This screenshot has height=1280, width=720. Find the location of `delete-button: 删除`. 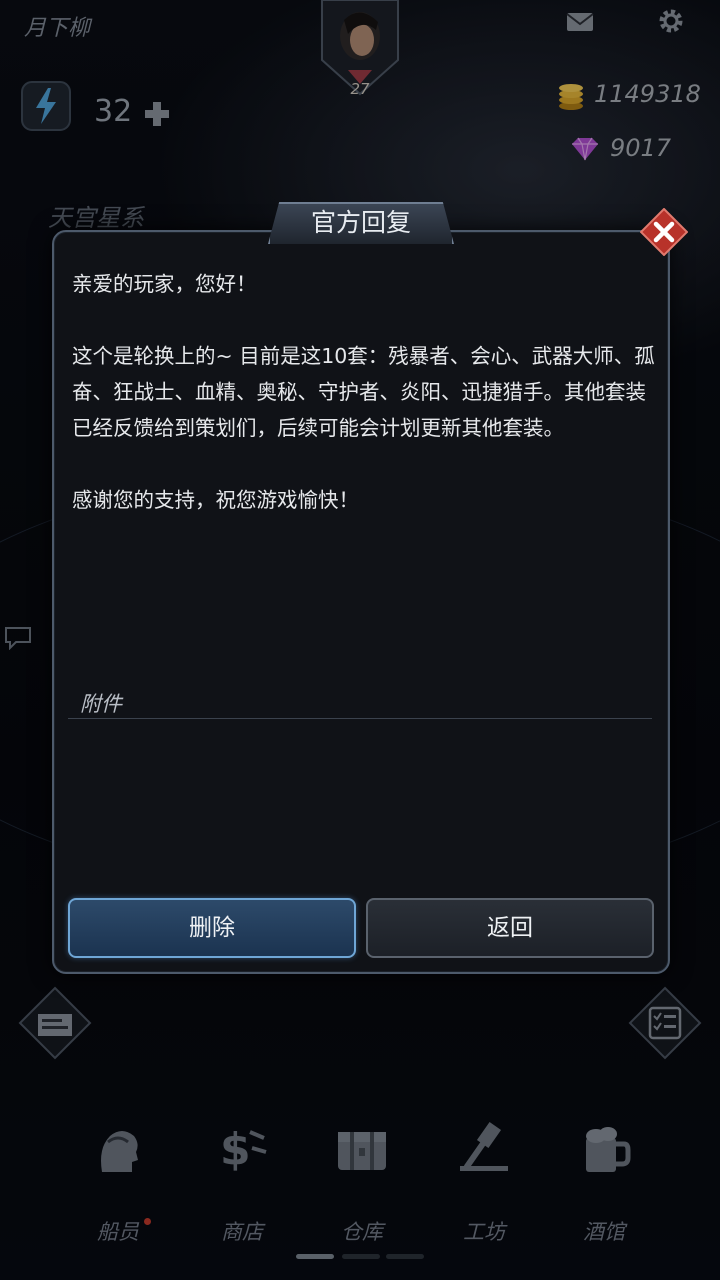

delete-button: 删除 is located at coordinates (212, 928).